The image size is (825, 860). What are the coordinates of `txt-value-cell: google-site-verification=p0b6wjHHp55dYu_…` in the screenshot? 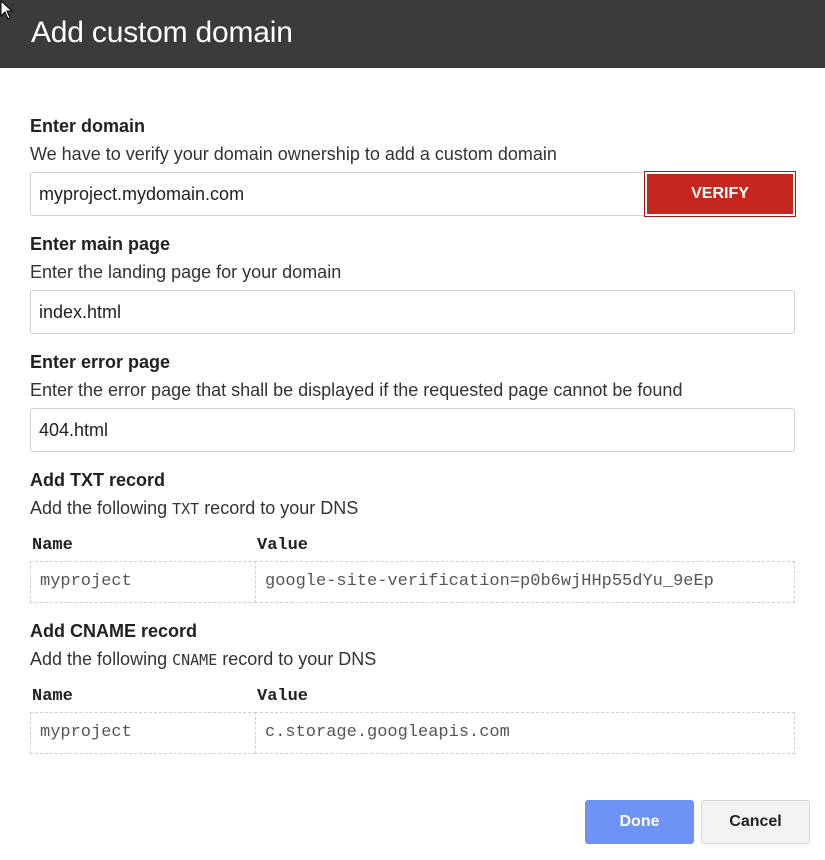 It's located at (525, 582).